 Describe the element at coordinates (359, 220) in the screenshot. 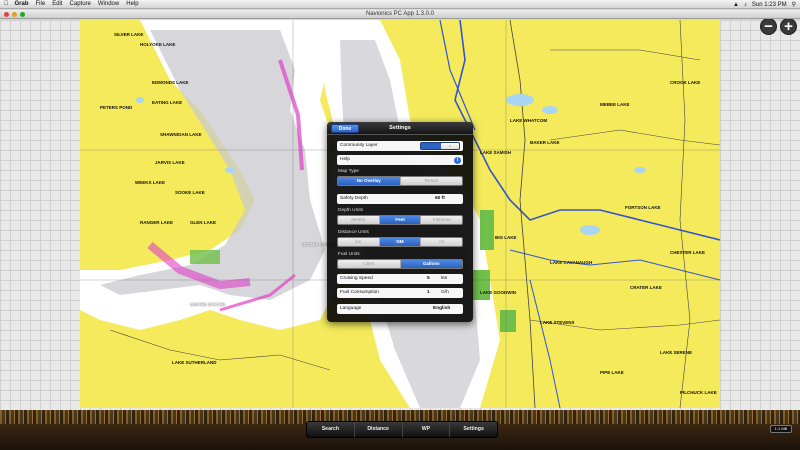

I see `depth-units-option-meters: Meters` at that location.